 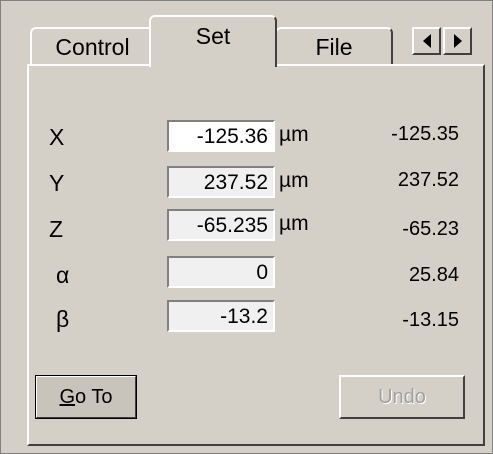 I want to click on undo-label: Undo, so click(x=402, y=396).